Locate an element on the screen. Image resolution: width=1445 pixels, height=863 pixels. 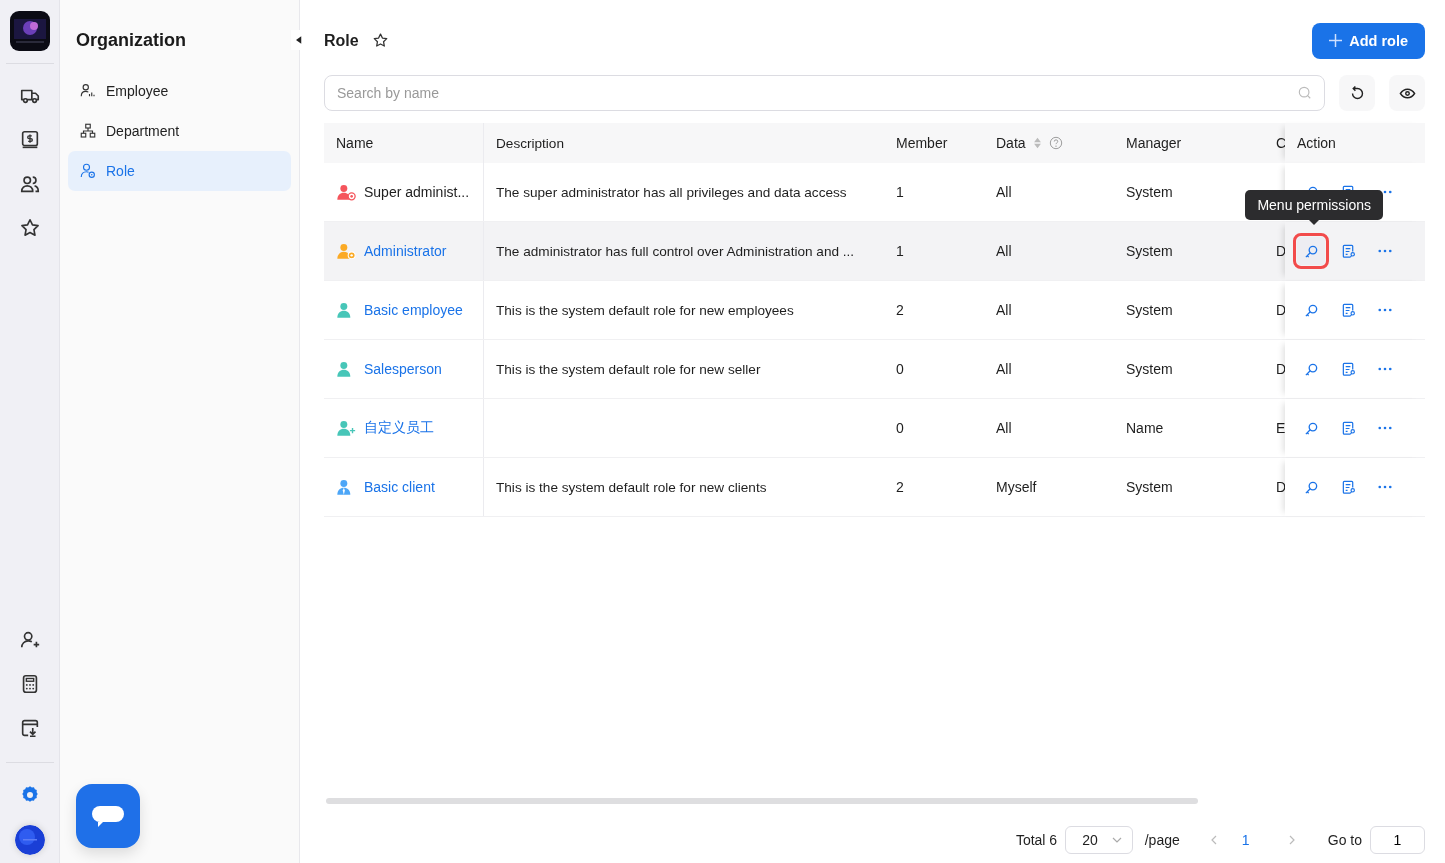
chat-icon is located at coordinates (108, 816).